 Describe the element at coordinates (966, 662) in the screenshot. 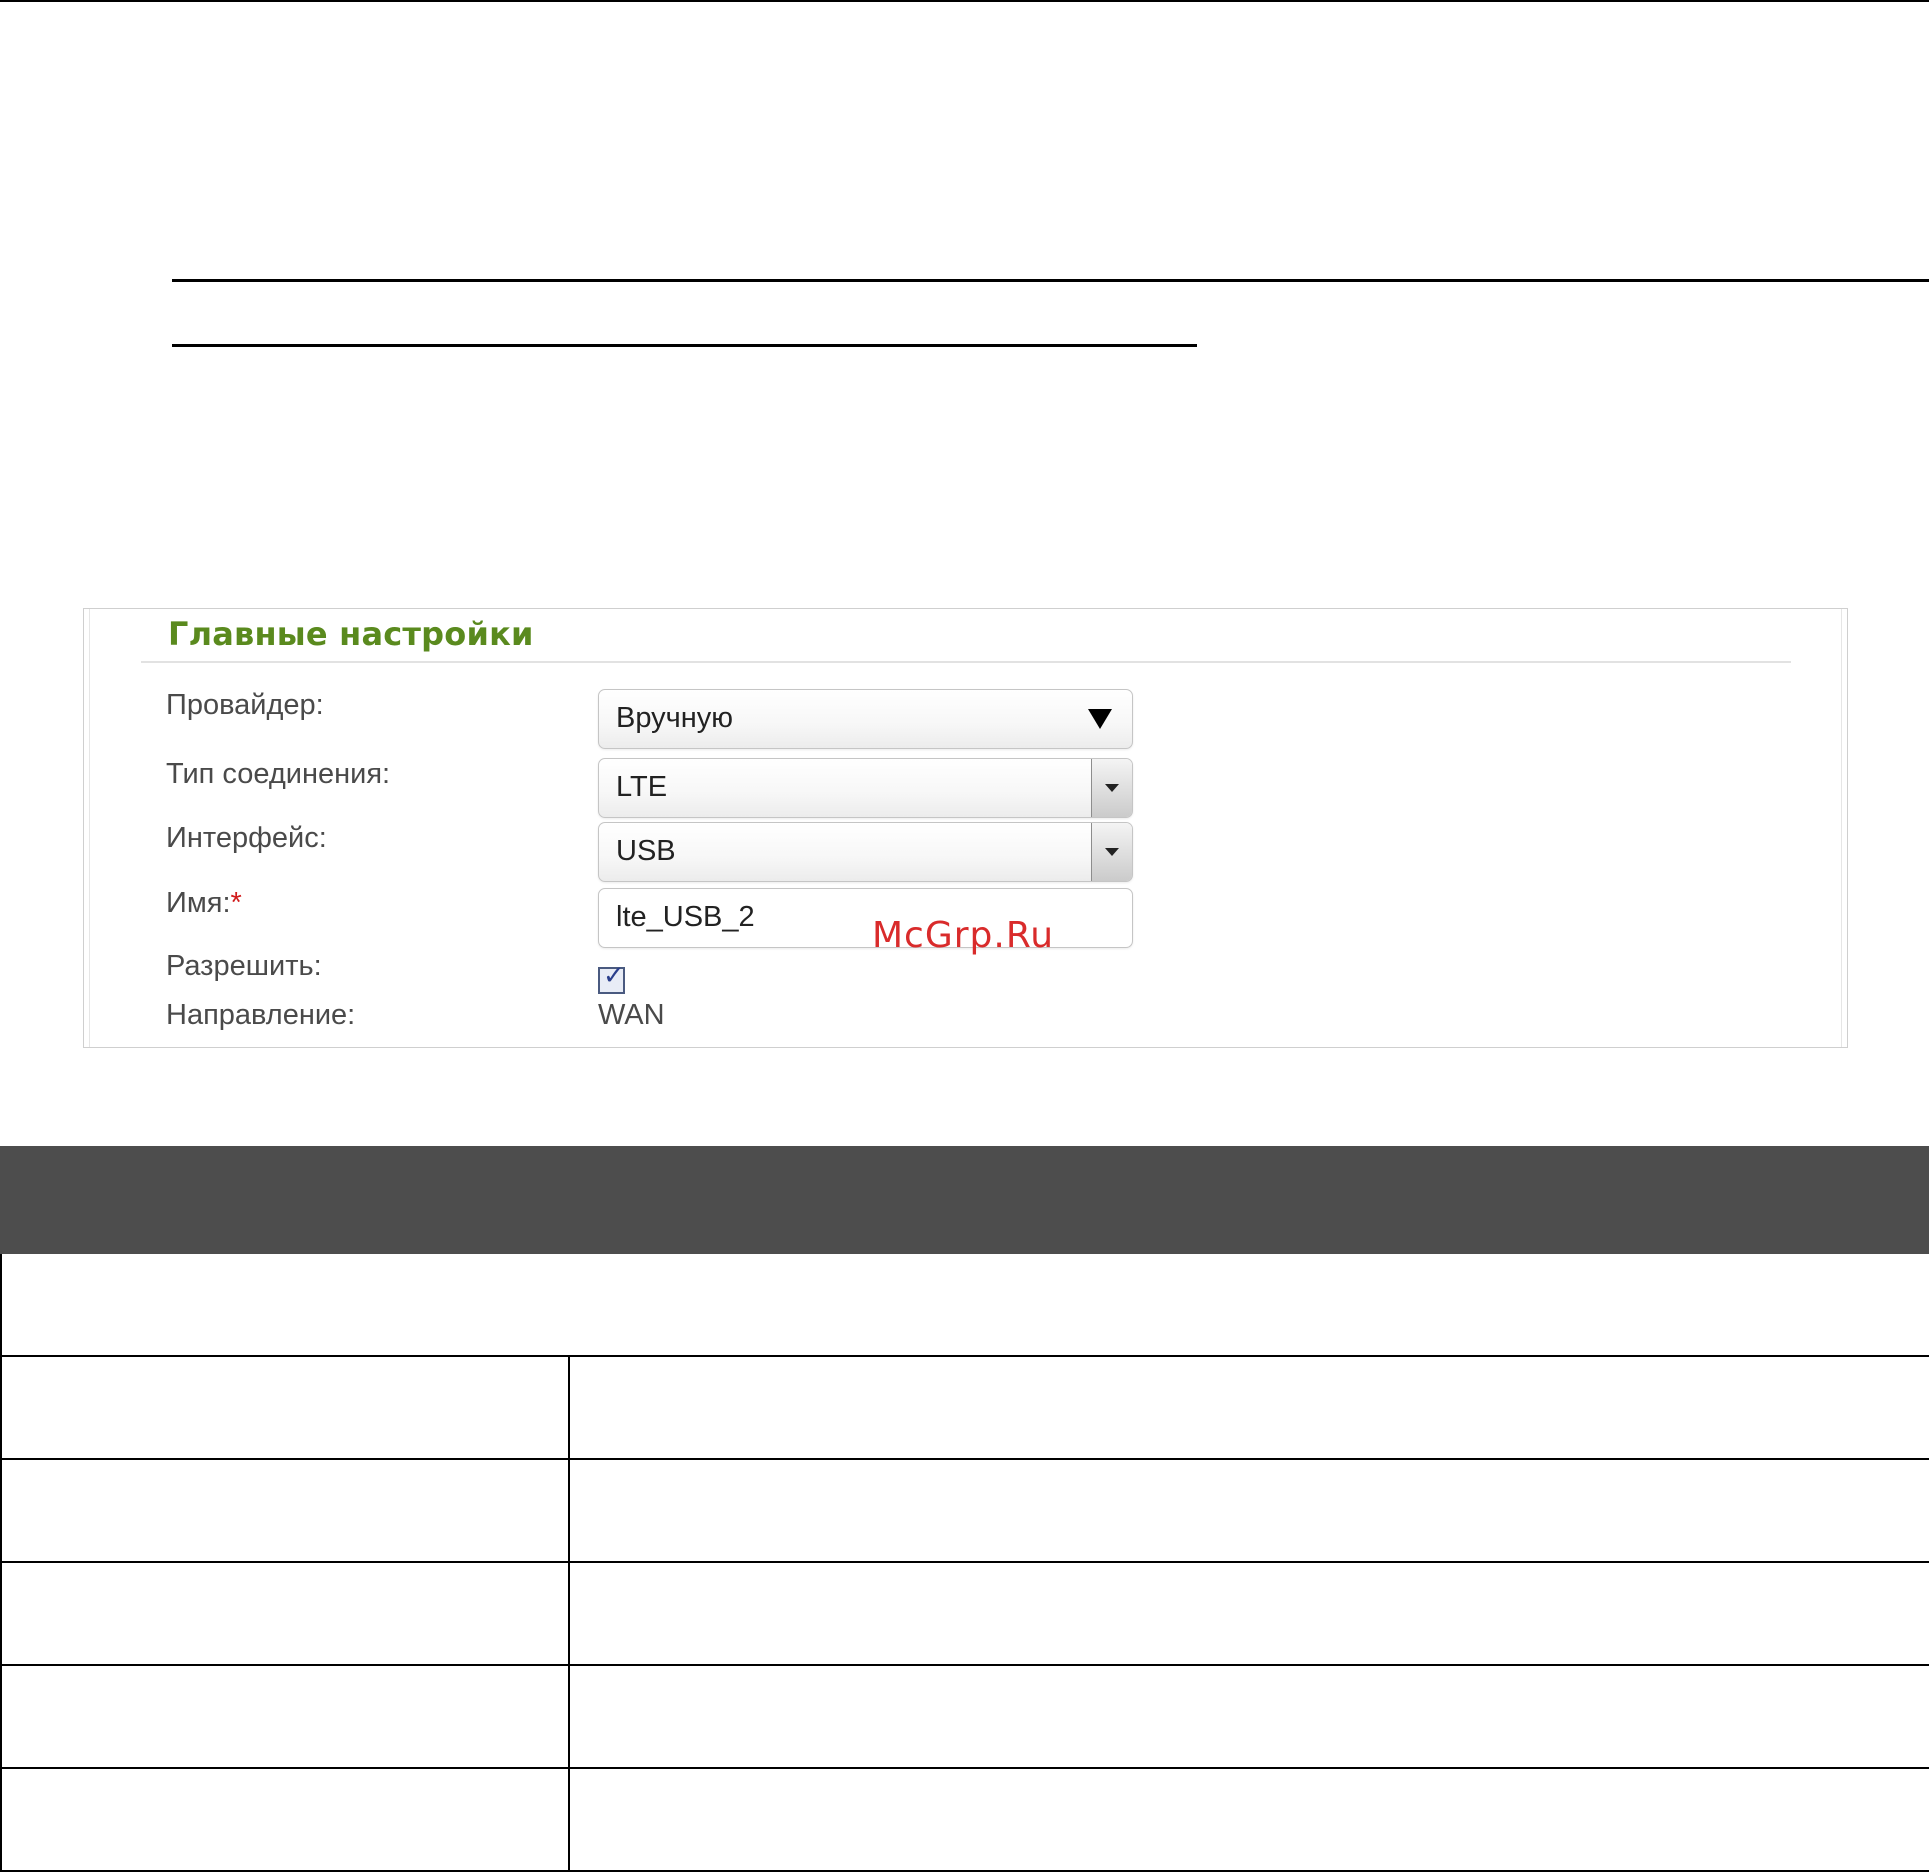

I see `section-divider` at that location.